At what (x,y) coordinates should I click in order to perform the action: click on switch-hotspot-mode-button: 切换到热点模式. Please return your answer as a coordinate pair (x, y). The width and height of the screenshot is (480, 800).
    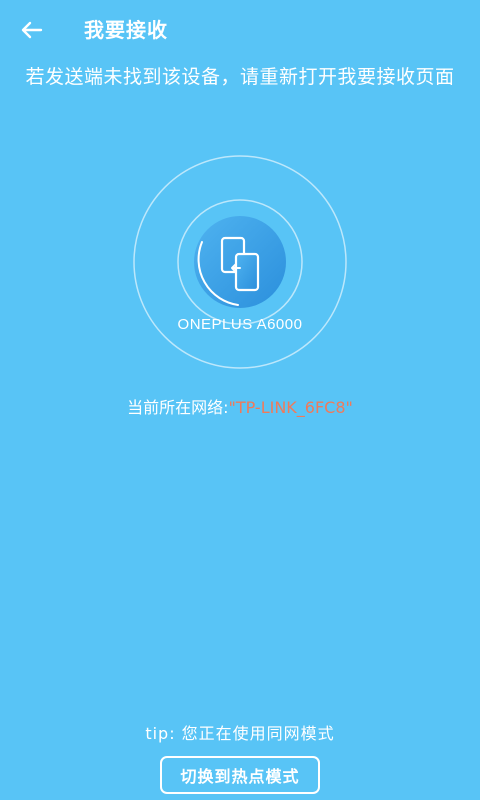
    Looking at the image, I should click on (240, 775).